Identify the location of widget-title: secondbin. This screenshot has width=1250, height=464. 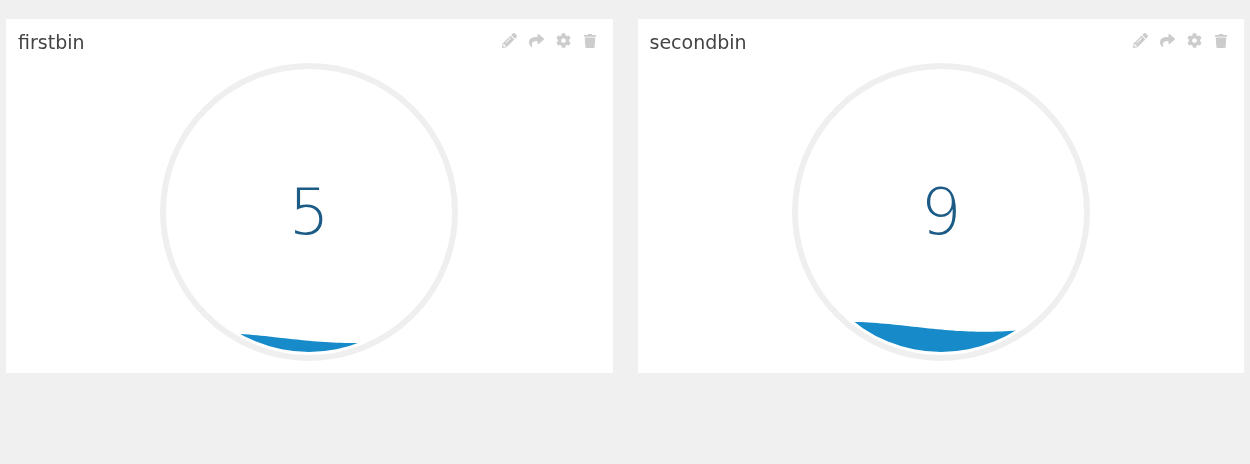
(698, 43).